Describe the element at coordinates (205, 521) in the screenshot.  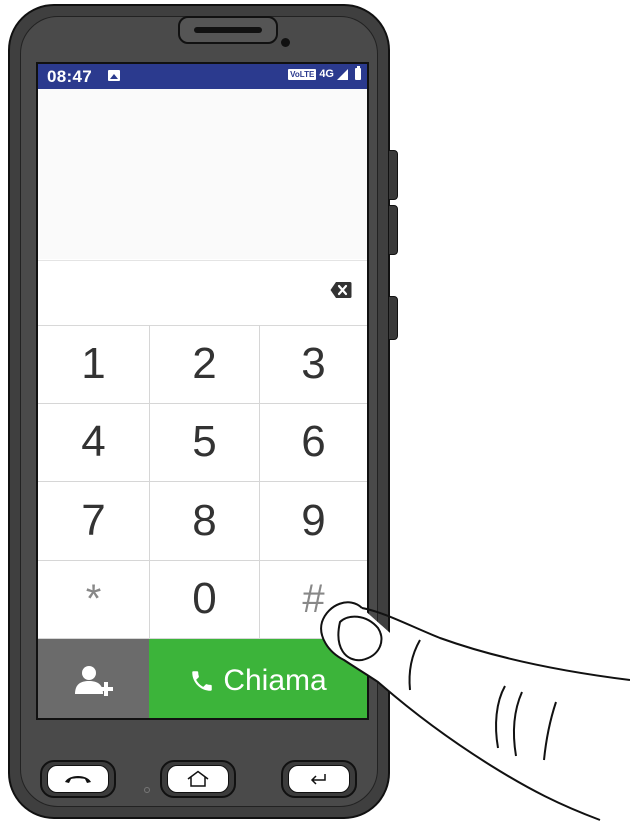
I see `key-8: 8` at that location.